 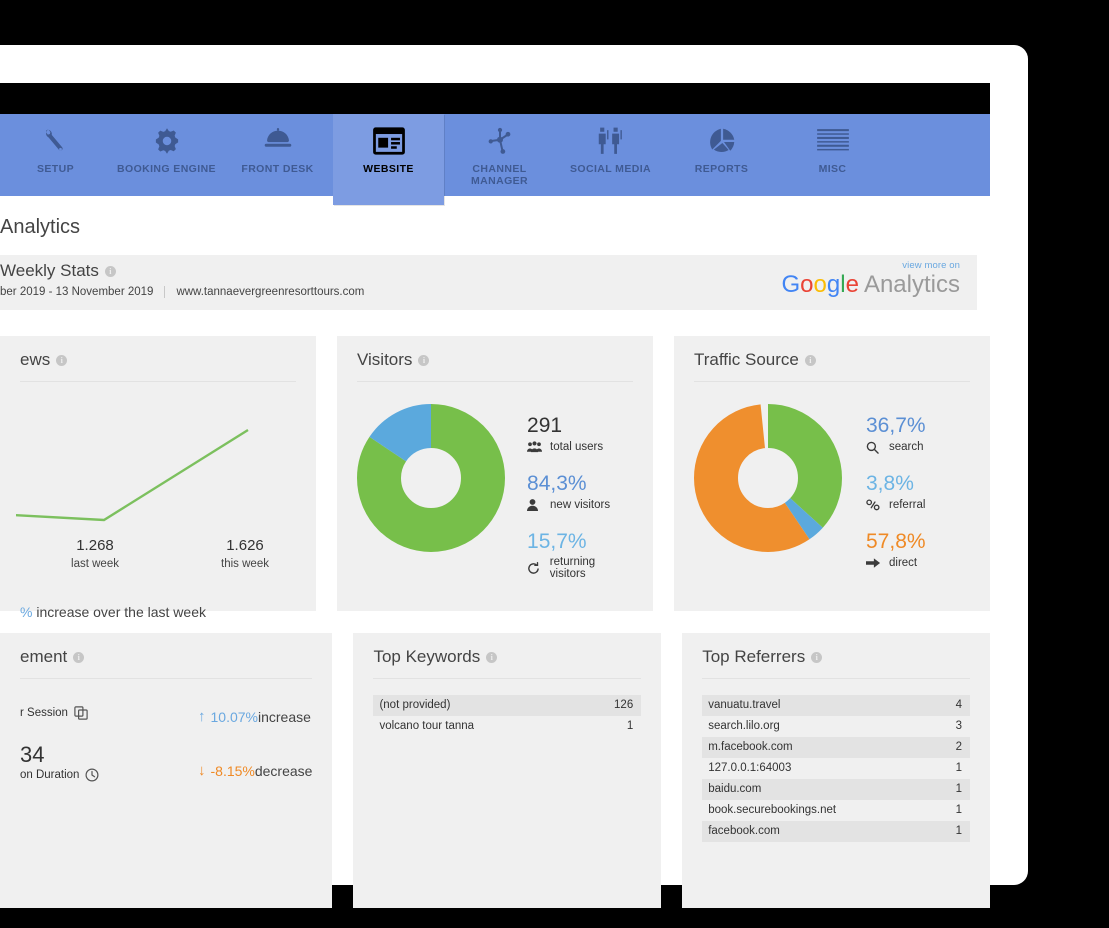 What do you see at coordinates (744, 831) in the screenshot?
I see `row-name: facebook.com` at bounding box center [744, 831].